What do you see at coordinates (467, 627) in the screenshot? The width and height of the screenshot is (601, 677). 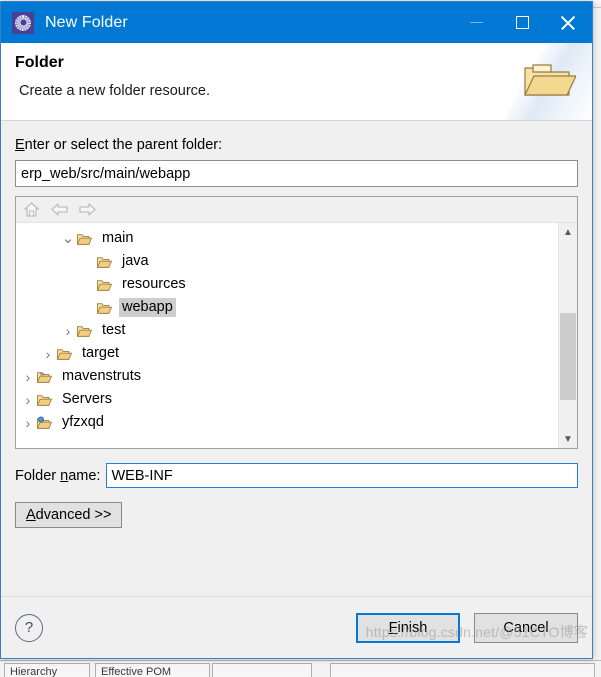 I see `footer-actions: Finish Cancel` at bounding box center [467, 627].